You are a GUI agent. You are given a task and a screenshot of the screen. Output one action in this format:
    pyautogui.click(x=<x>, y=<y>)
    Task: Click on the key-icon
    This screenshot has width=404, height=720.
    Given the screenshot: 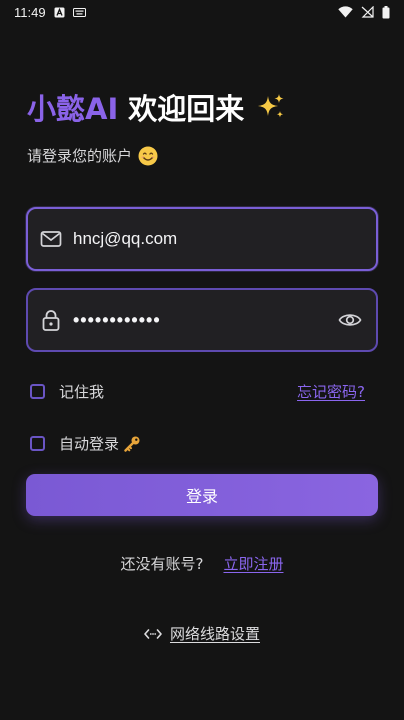 What is the action you would take?
    pyautogui.click(x=132, y=444)
    